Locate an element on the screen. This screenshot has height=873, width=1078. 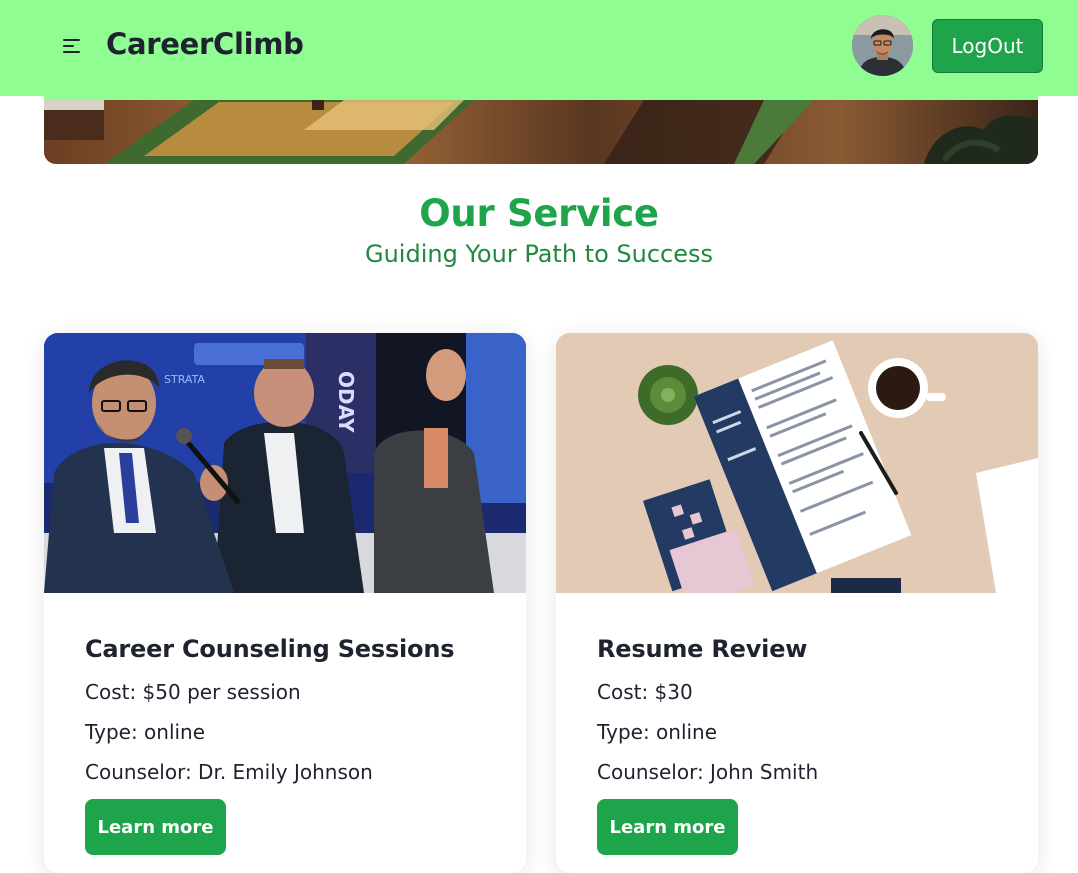
card-cost: Cost: $30 is located at coordinates (645, 692).